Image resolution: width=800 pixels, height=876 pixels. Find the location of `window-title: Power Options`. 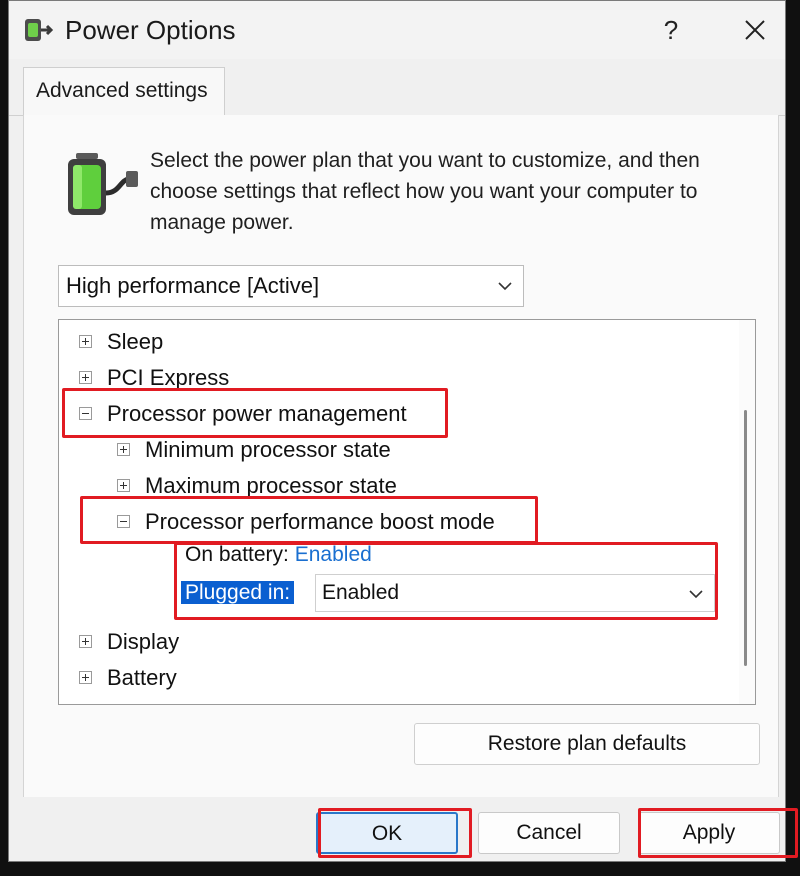

window-title: Power Options is located at coordinates (150, 30).